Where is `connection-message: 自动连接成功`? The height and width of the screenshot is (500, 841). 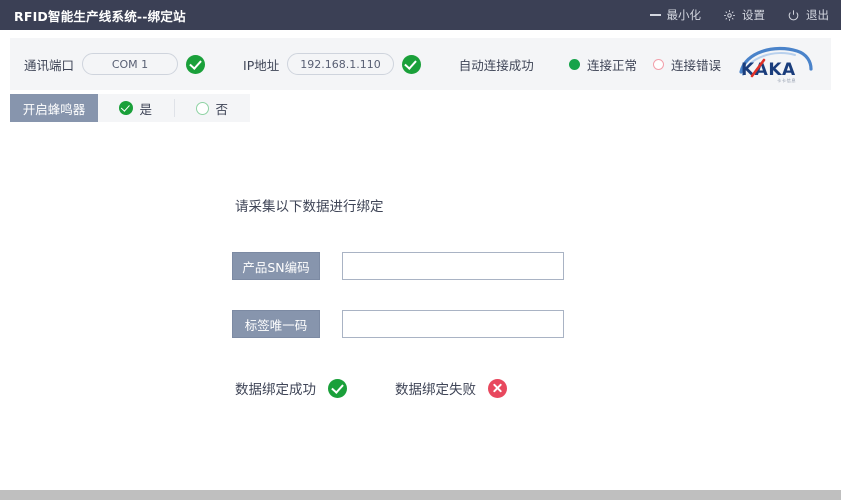
connection-message: 自动连接成功 is located at coordinates (496, 65).